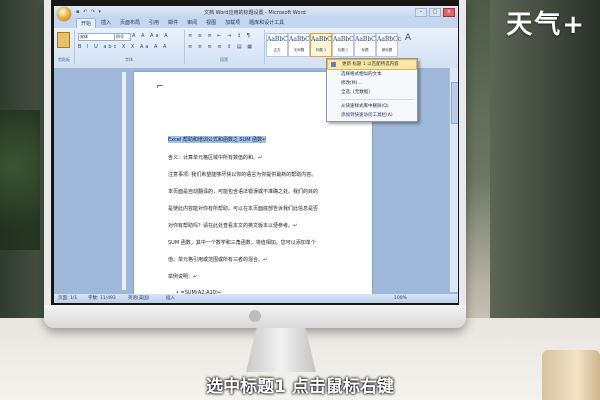 This screenshot has width=600, height=400. What do you see at coordinates (368, 39) in the screenshot?
I see `style-sample: AaBbCcI` at bounding box center [368, 39].